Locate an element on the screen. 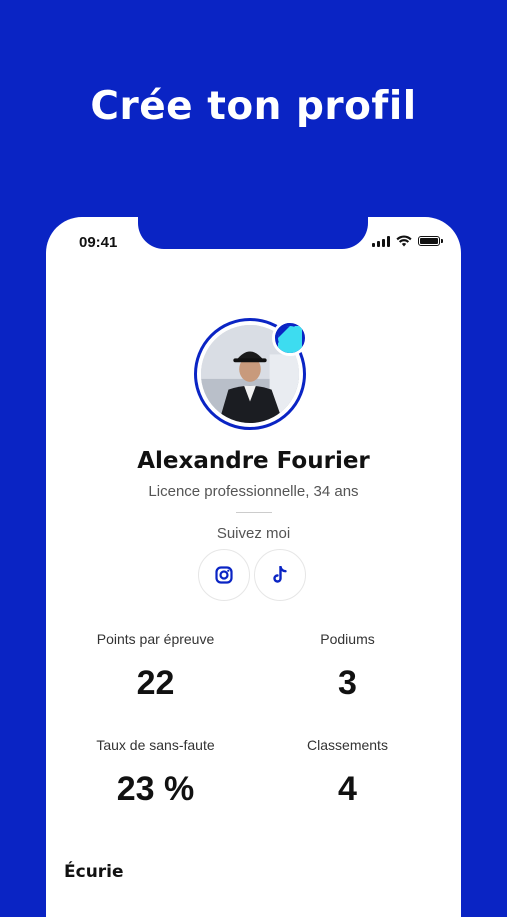 This screenshot has height=917, width=507. tiktok-icon is located at coordinates (280, 574).